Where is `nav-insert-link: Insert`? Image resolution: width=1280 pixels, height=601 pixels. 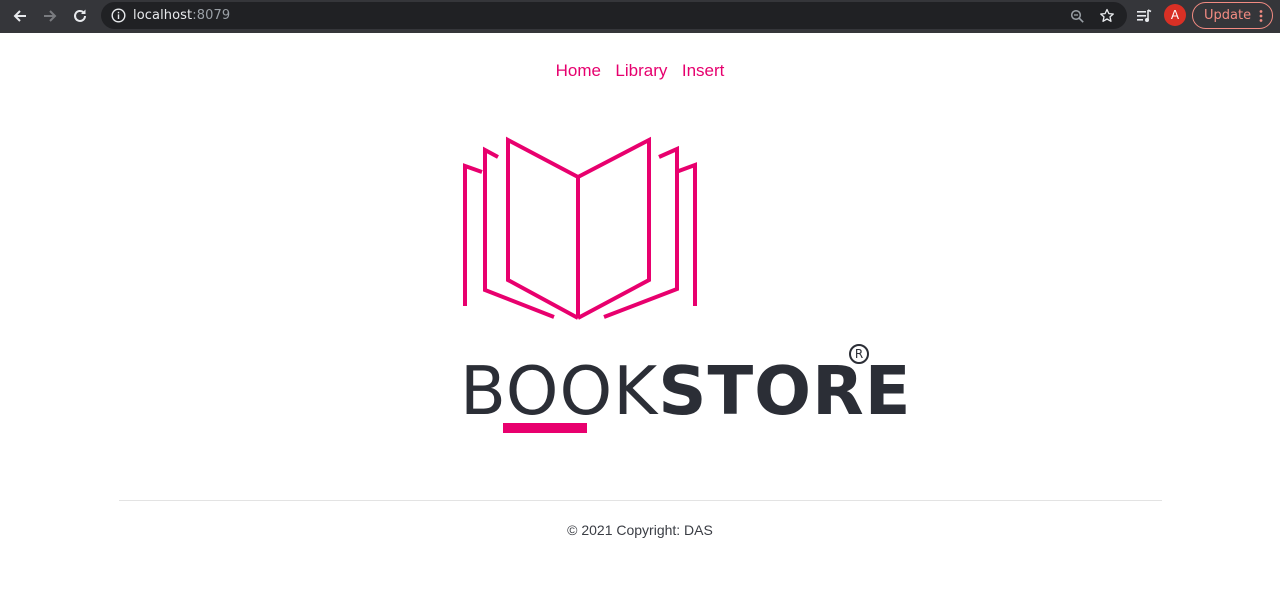 nav-insert-link: Insert is located at coordinates (703, 71).